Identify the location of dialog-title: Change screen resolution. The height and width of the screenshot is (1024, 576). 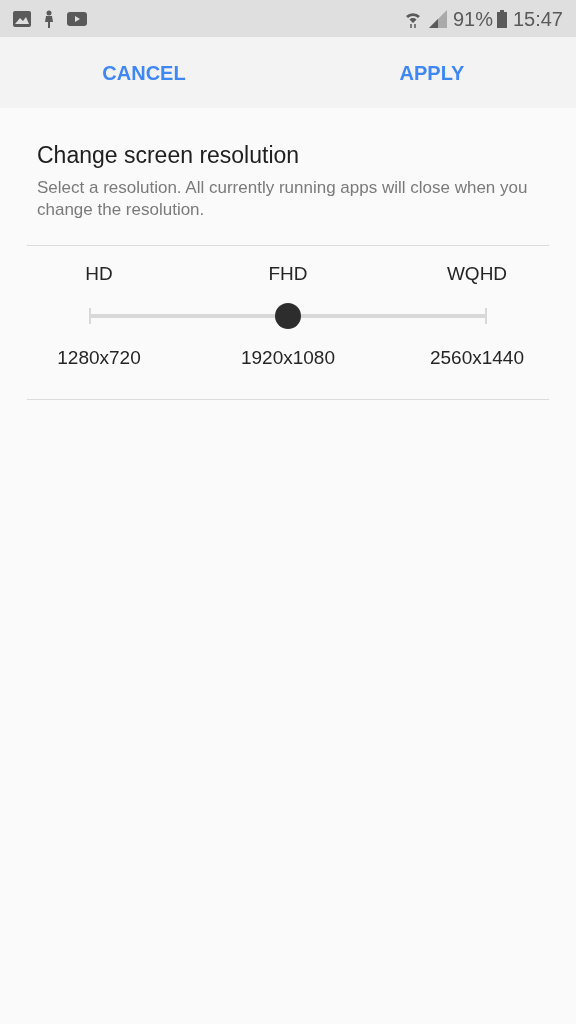
(169, 155).